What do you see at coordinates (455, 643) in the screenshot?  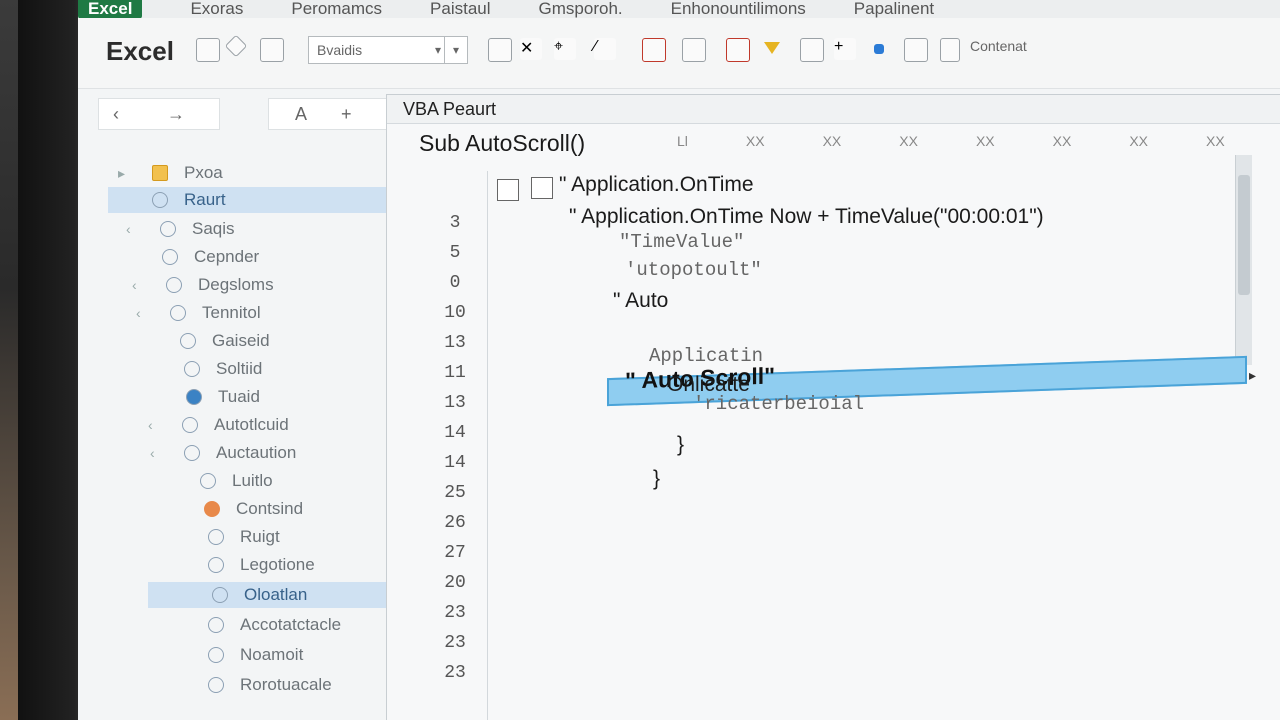 I see `line-number: 23` at bounding box center [455, 643].